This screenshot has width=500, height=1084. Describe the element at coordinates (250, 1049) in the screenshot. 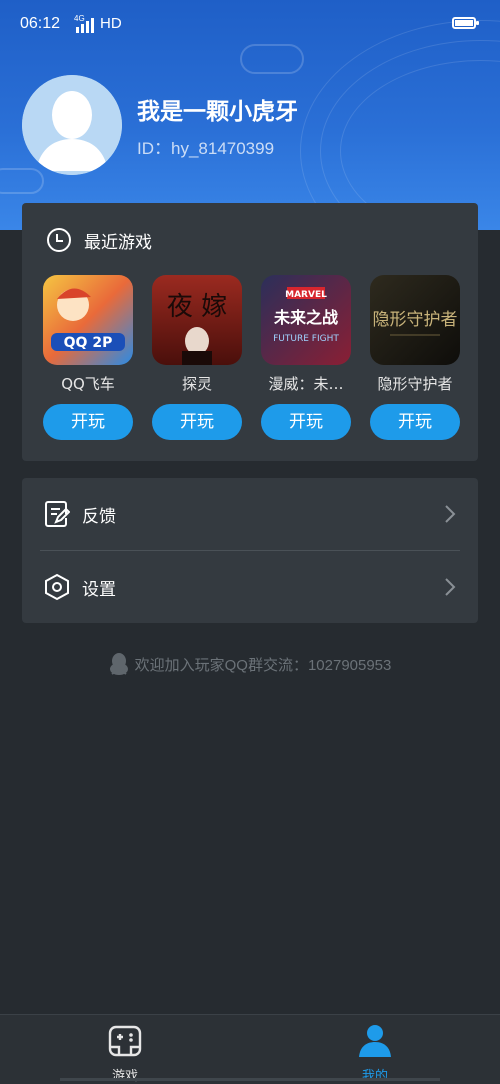

I see `bottom-tab-bar: 游戏 我的` at that location.